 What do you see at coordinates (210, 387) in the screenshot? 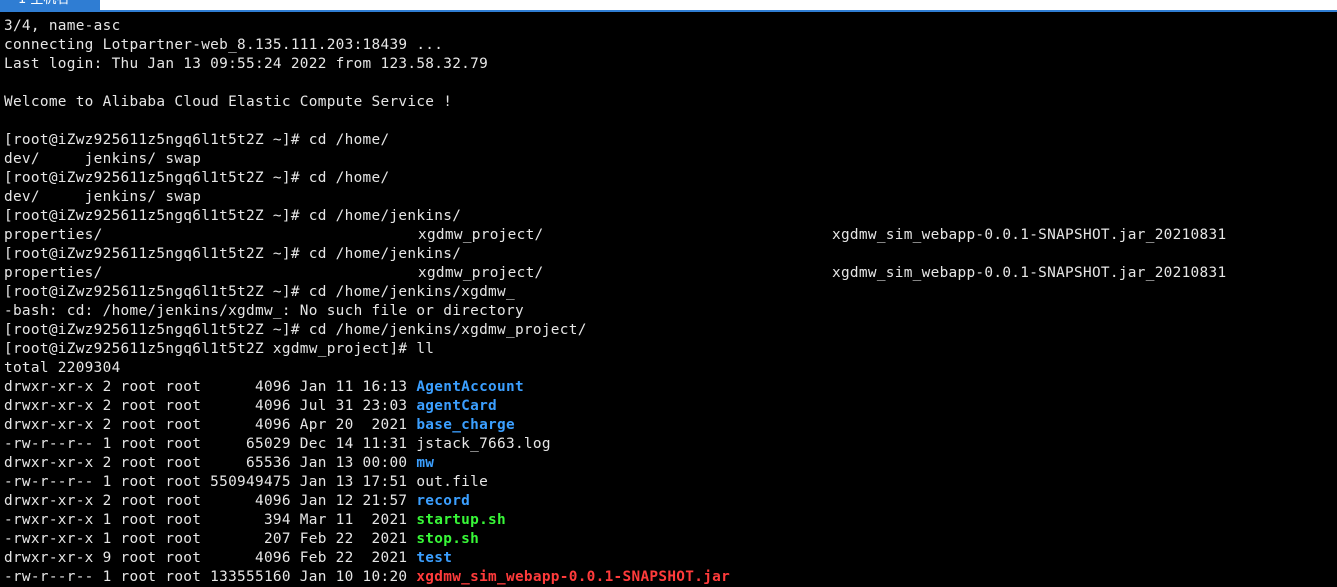
I see `ls-entry-meta: drwxr-xr-x 2 root root 4096 Jan 11 16:13` at bounding box center [210, 387].